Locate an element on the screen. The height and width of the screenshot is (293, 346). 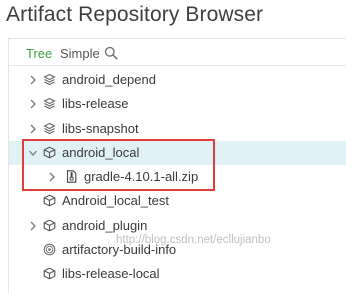
tree-item-label: android_plugin is located at coordinates (105, 225).